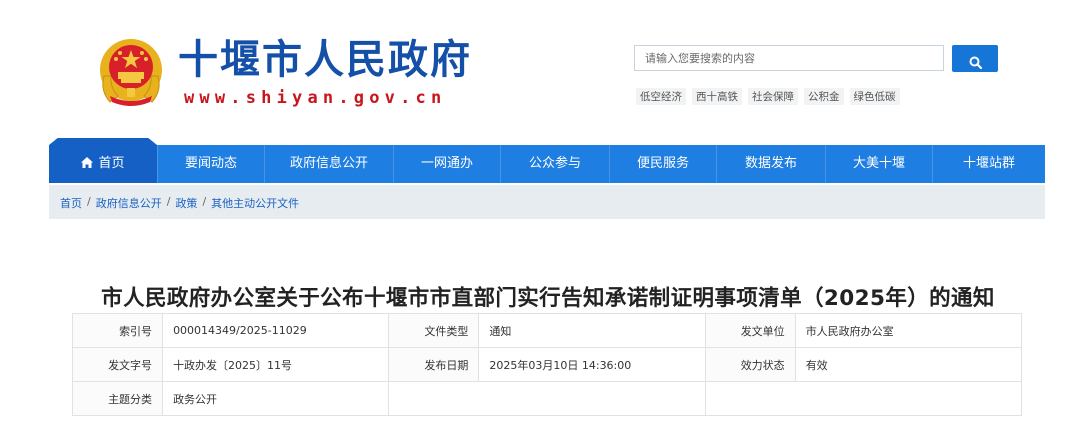  I want to click on site-title: 十堰市人民政府, so click(325, 59).